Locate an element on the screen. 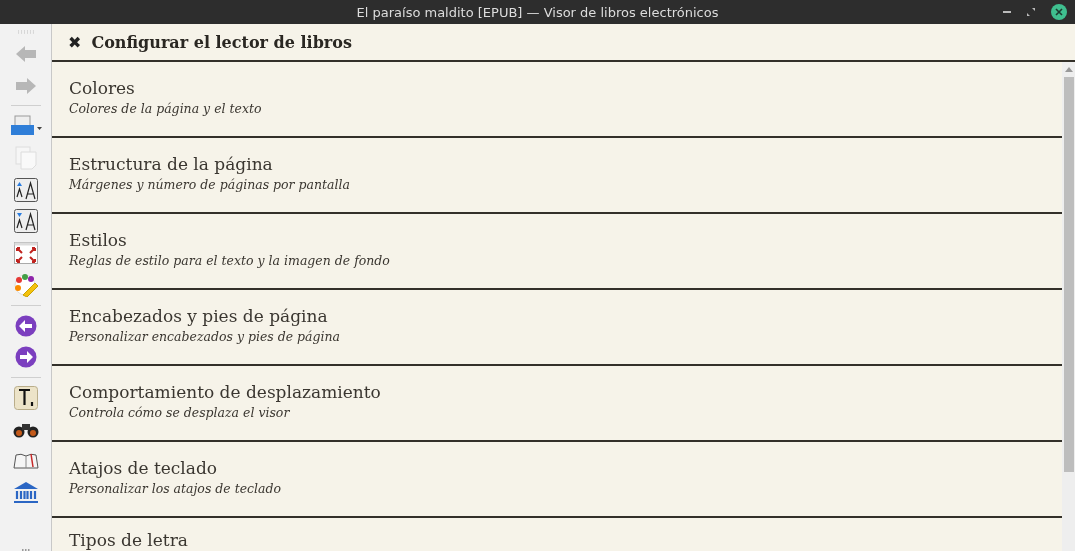  section-description: Personalizar los atajos de teclado is located at coordinates (175, 489).